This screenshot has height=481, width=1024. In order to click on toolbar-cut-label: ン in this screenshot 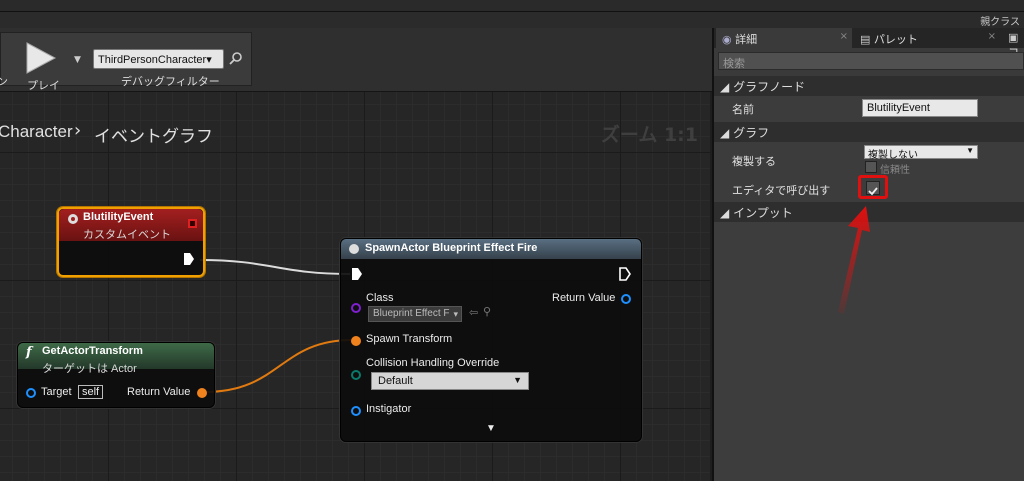, I will do `click(4, 81)`.